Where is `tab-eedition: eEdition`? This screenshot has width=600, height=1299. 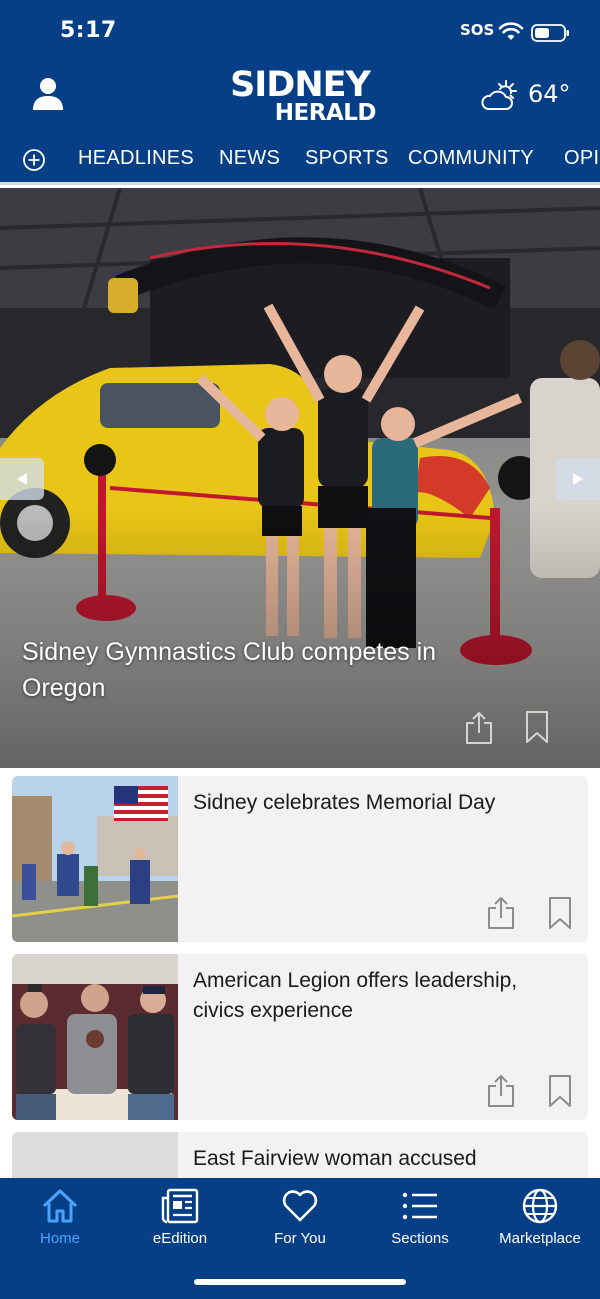 tab-eedition: eEdition is located at coordinates (180, 1221).